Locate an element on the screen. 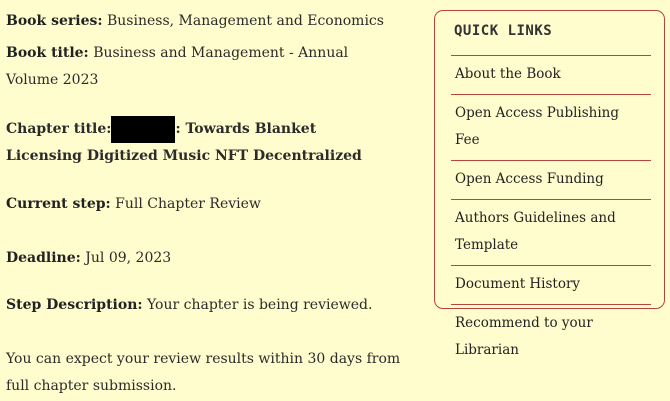  step-description-label: Step Description: is located at coordinates (74, 305).